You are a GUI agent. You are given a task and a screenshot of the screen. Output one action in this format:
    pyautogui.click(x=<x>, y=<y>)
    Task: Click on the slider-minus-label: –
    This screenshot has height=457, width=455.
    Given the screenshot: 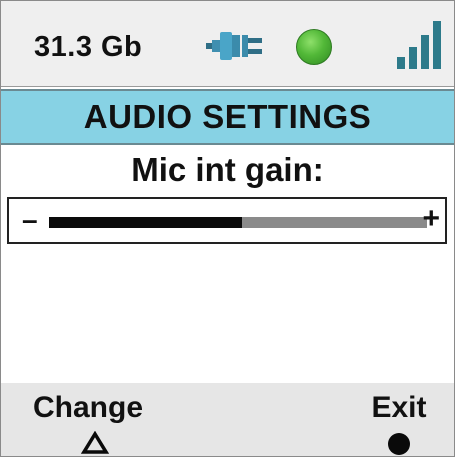 What is the action you would take?
    pyautogui.click(x=30, y=219)
    